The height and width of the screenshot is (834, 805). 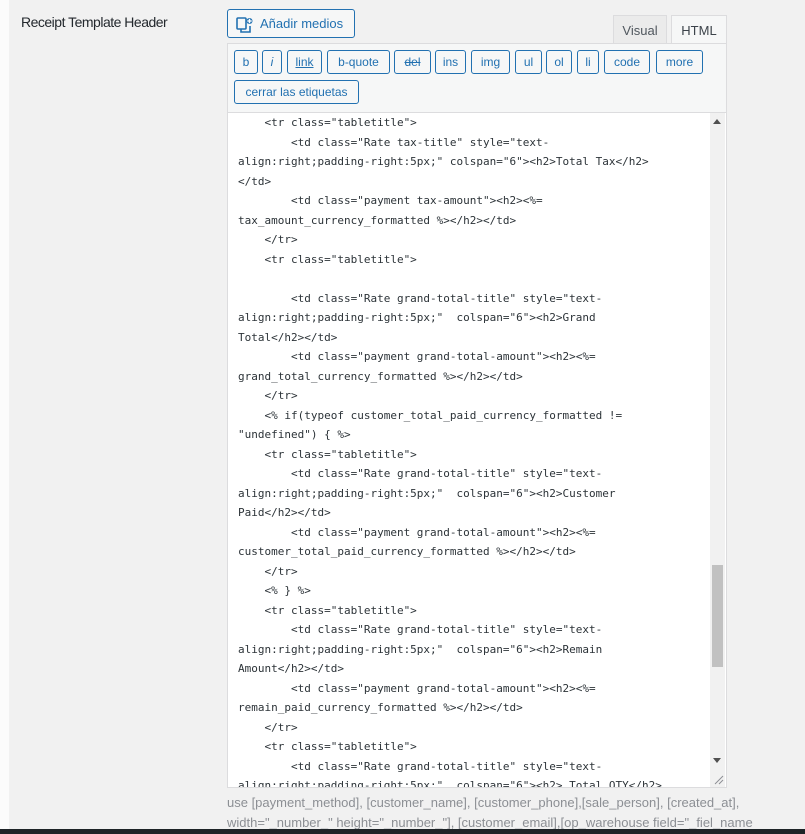 What do you see at coordinates (402, 831) in the screenshot?
I see `bottom-bar` at bounding box center [402, 831].